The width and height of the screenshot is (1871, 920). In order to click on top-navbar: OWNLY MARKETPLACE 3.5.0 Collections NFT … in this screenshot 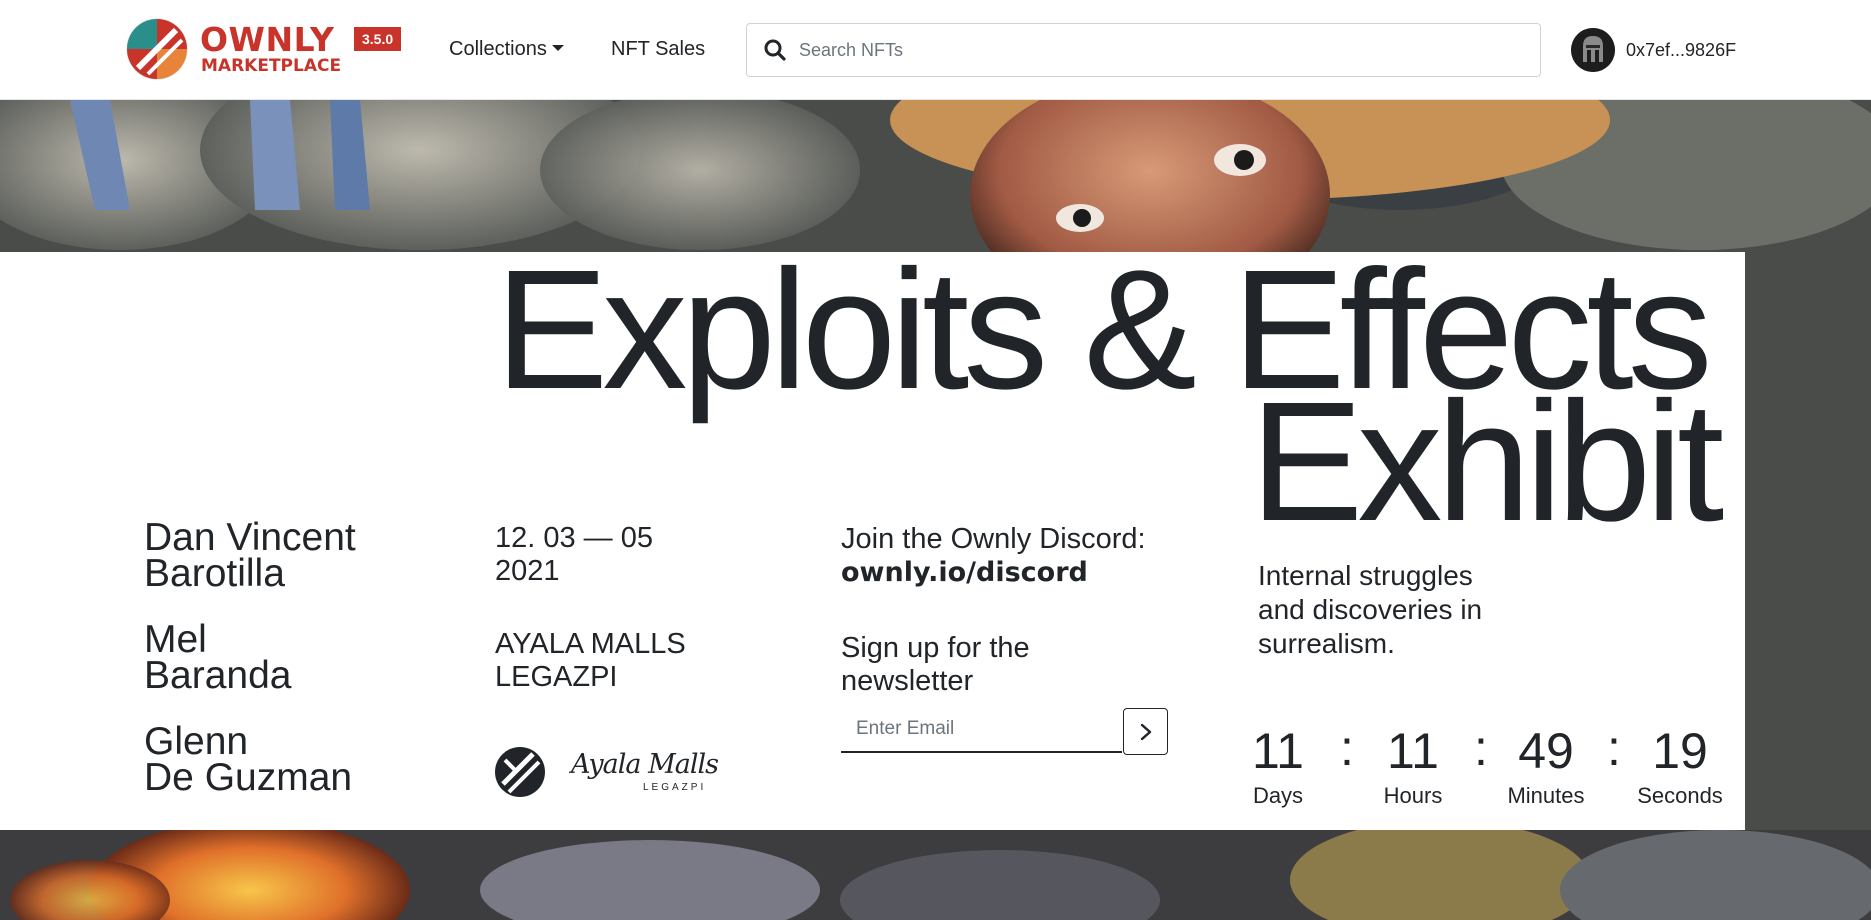, I will do `click(935, 50)`.